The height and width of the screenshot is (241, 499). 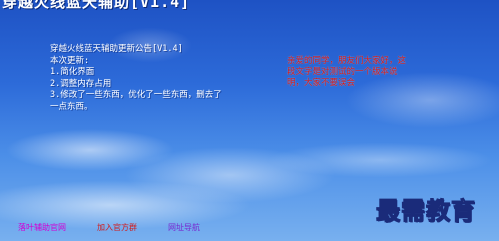 What do you see at coordinates (136, 101) in the screenshot?
I see `notice-item: 3.修改了一些东西，优化了一些东西，删去了一点东西。` at bounding box center [136, 101].